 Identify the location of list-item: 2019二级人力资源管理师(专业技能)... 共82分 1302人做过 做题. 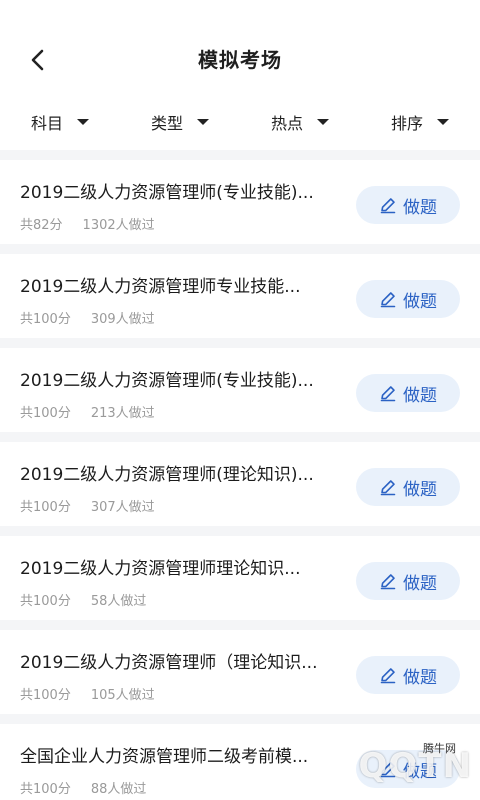
(240, 202).